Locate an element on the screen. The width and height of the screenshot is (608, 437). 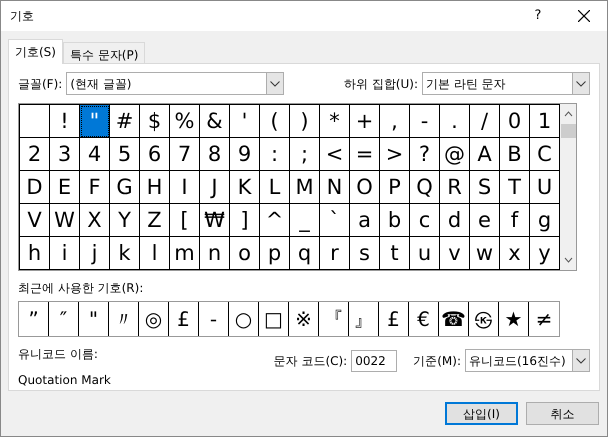
symbol-cell: , is located at coordinates (395, 121).